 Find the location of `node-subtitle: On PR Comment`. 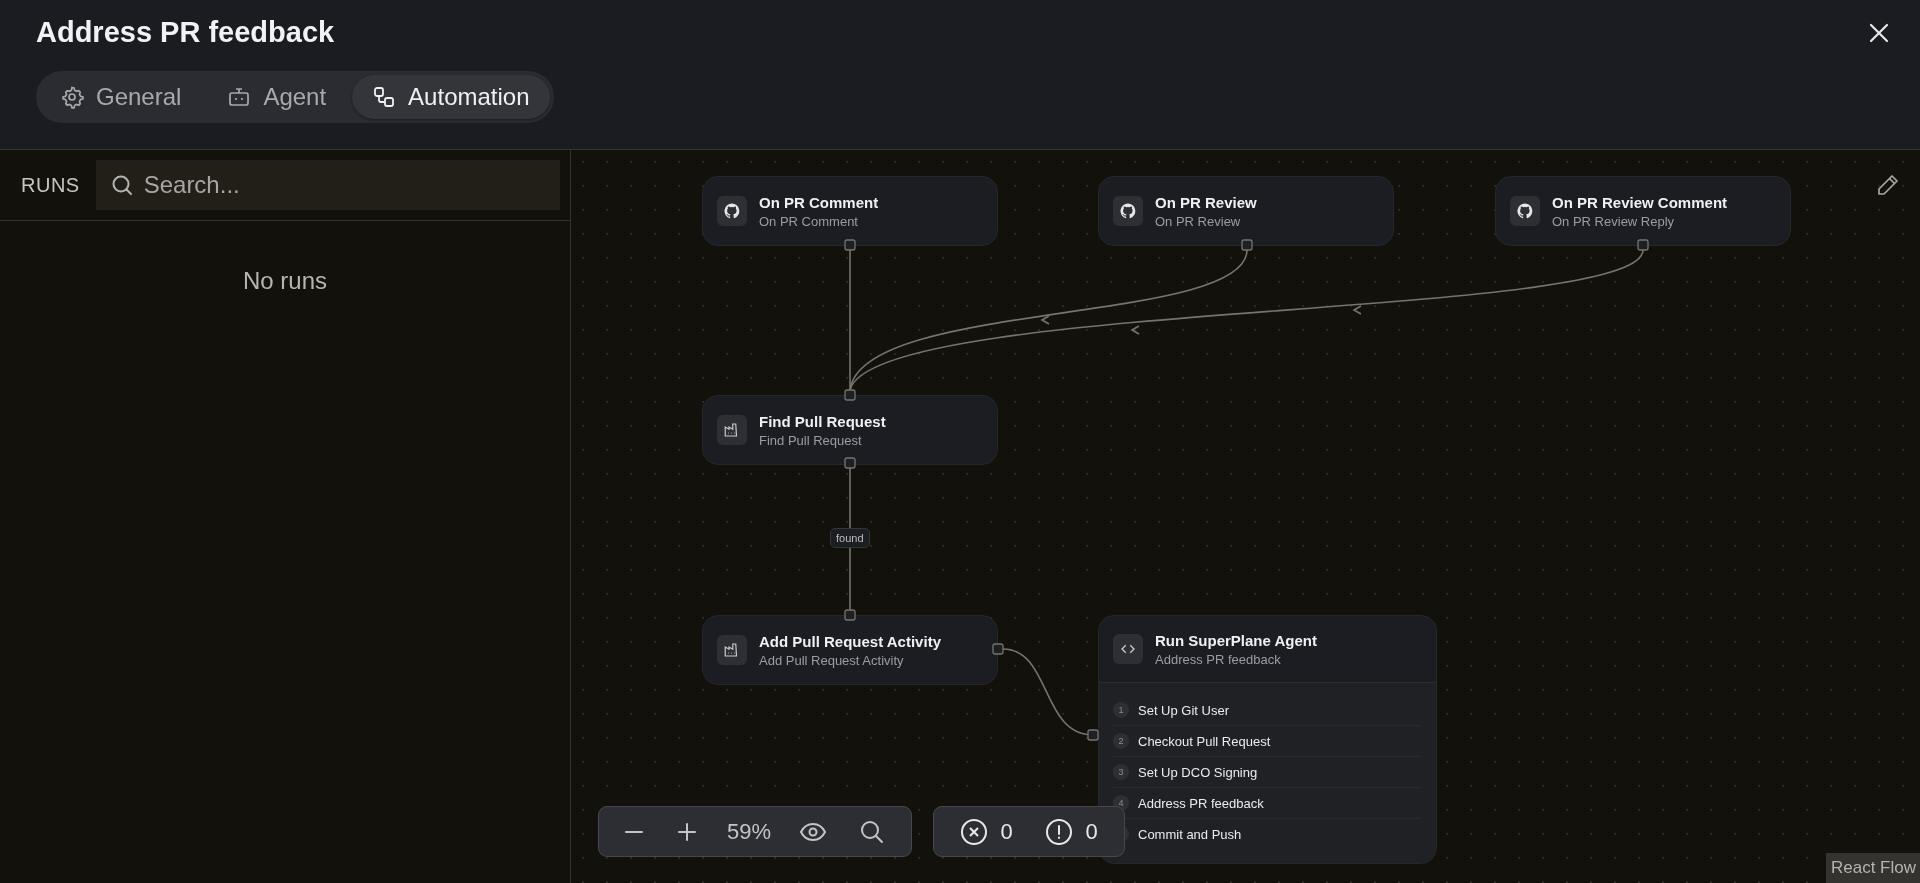

node-subtitle: On PR Comment is located at coordinates (809, 221).